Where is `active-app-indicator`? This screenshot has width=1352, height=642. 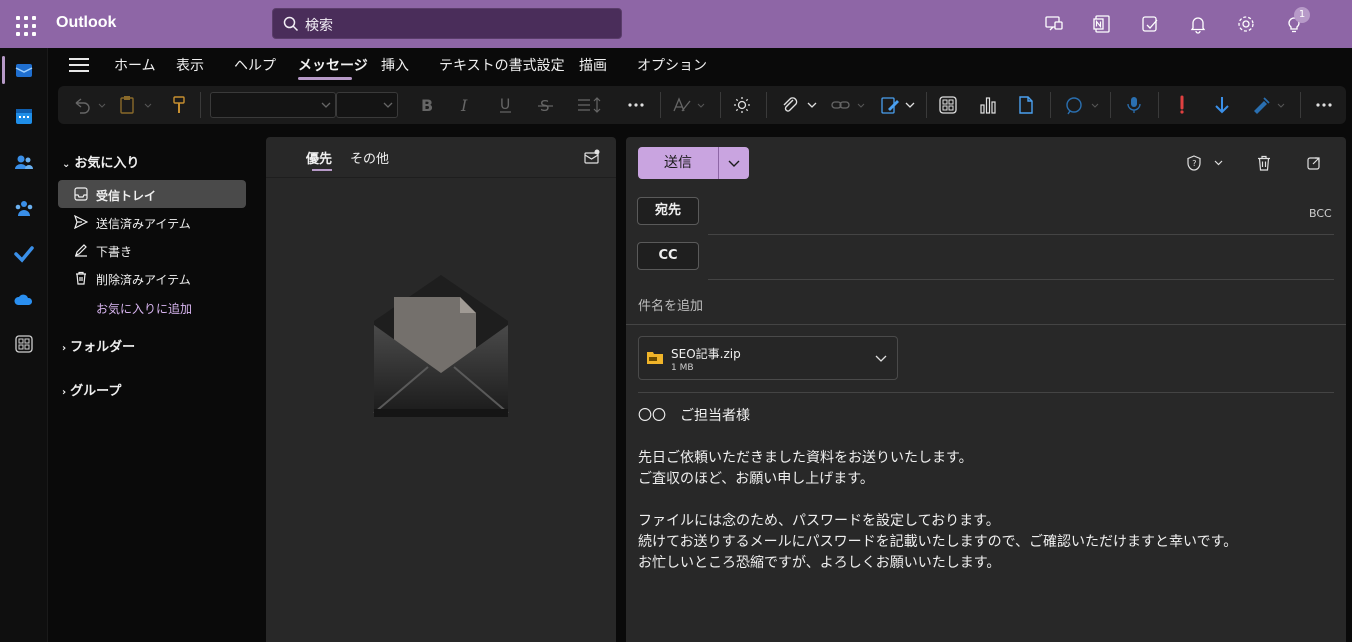
active-app-indicator is located at coordinates (3, 70).